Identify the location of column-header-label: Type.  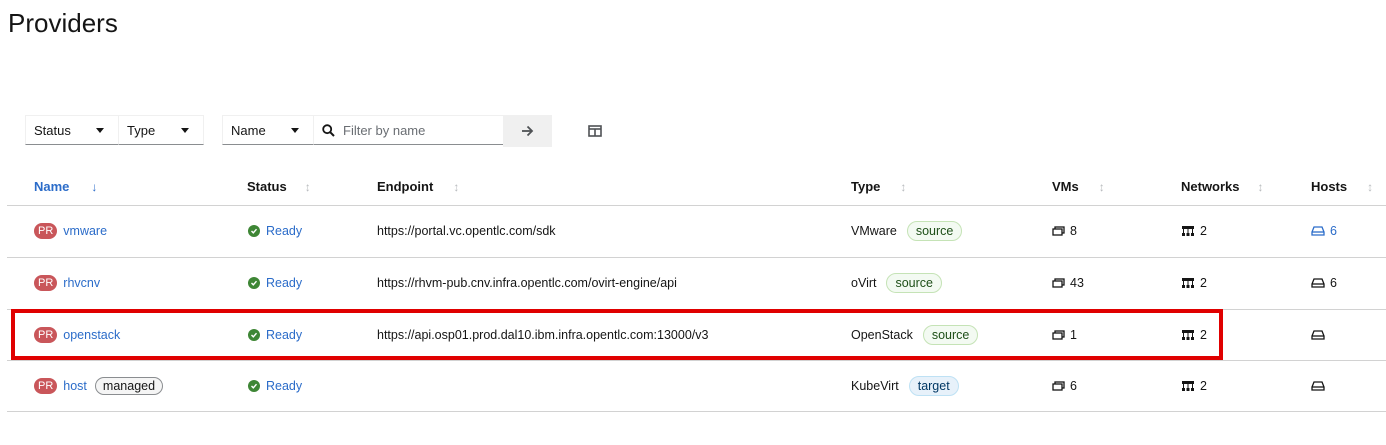
(866, 186).